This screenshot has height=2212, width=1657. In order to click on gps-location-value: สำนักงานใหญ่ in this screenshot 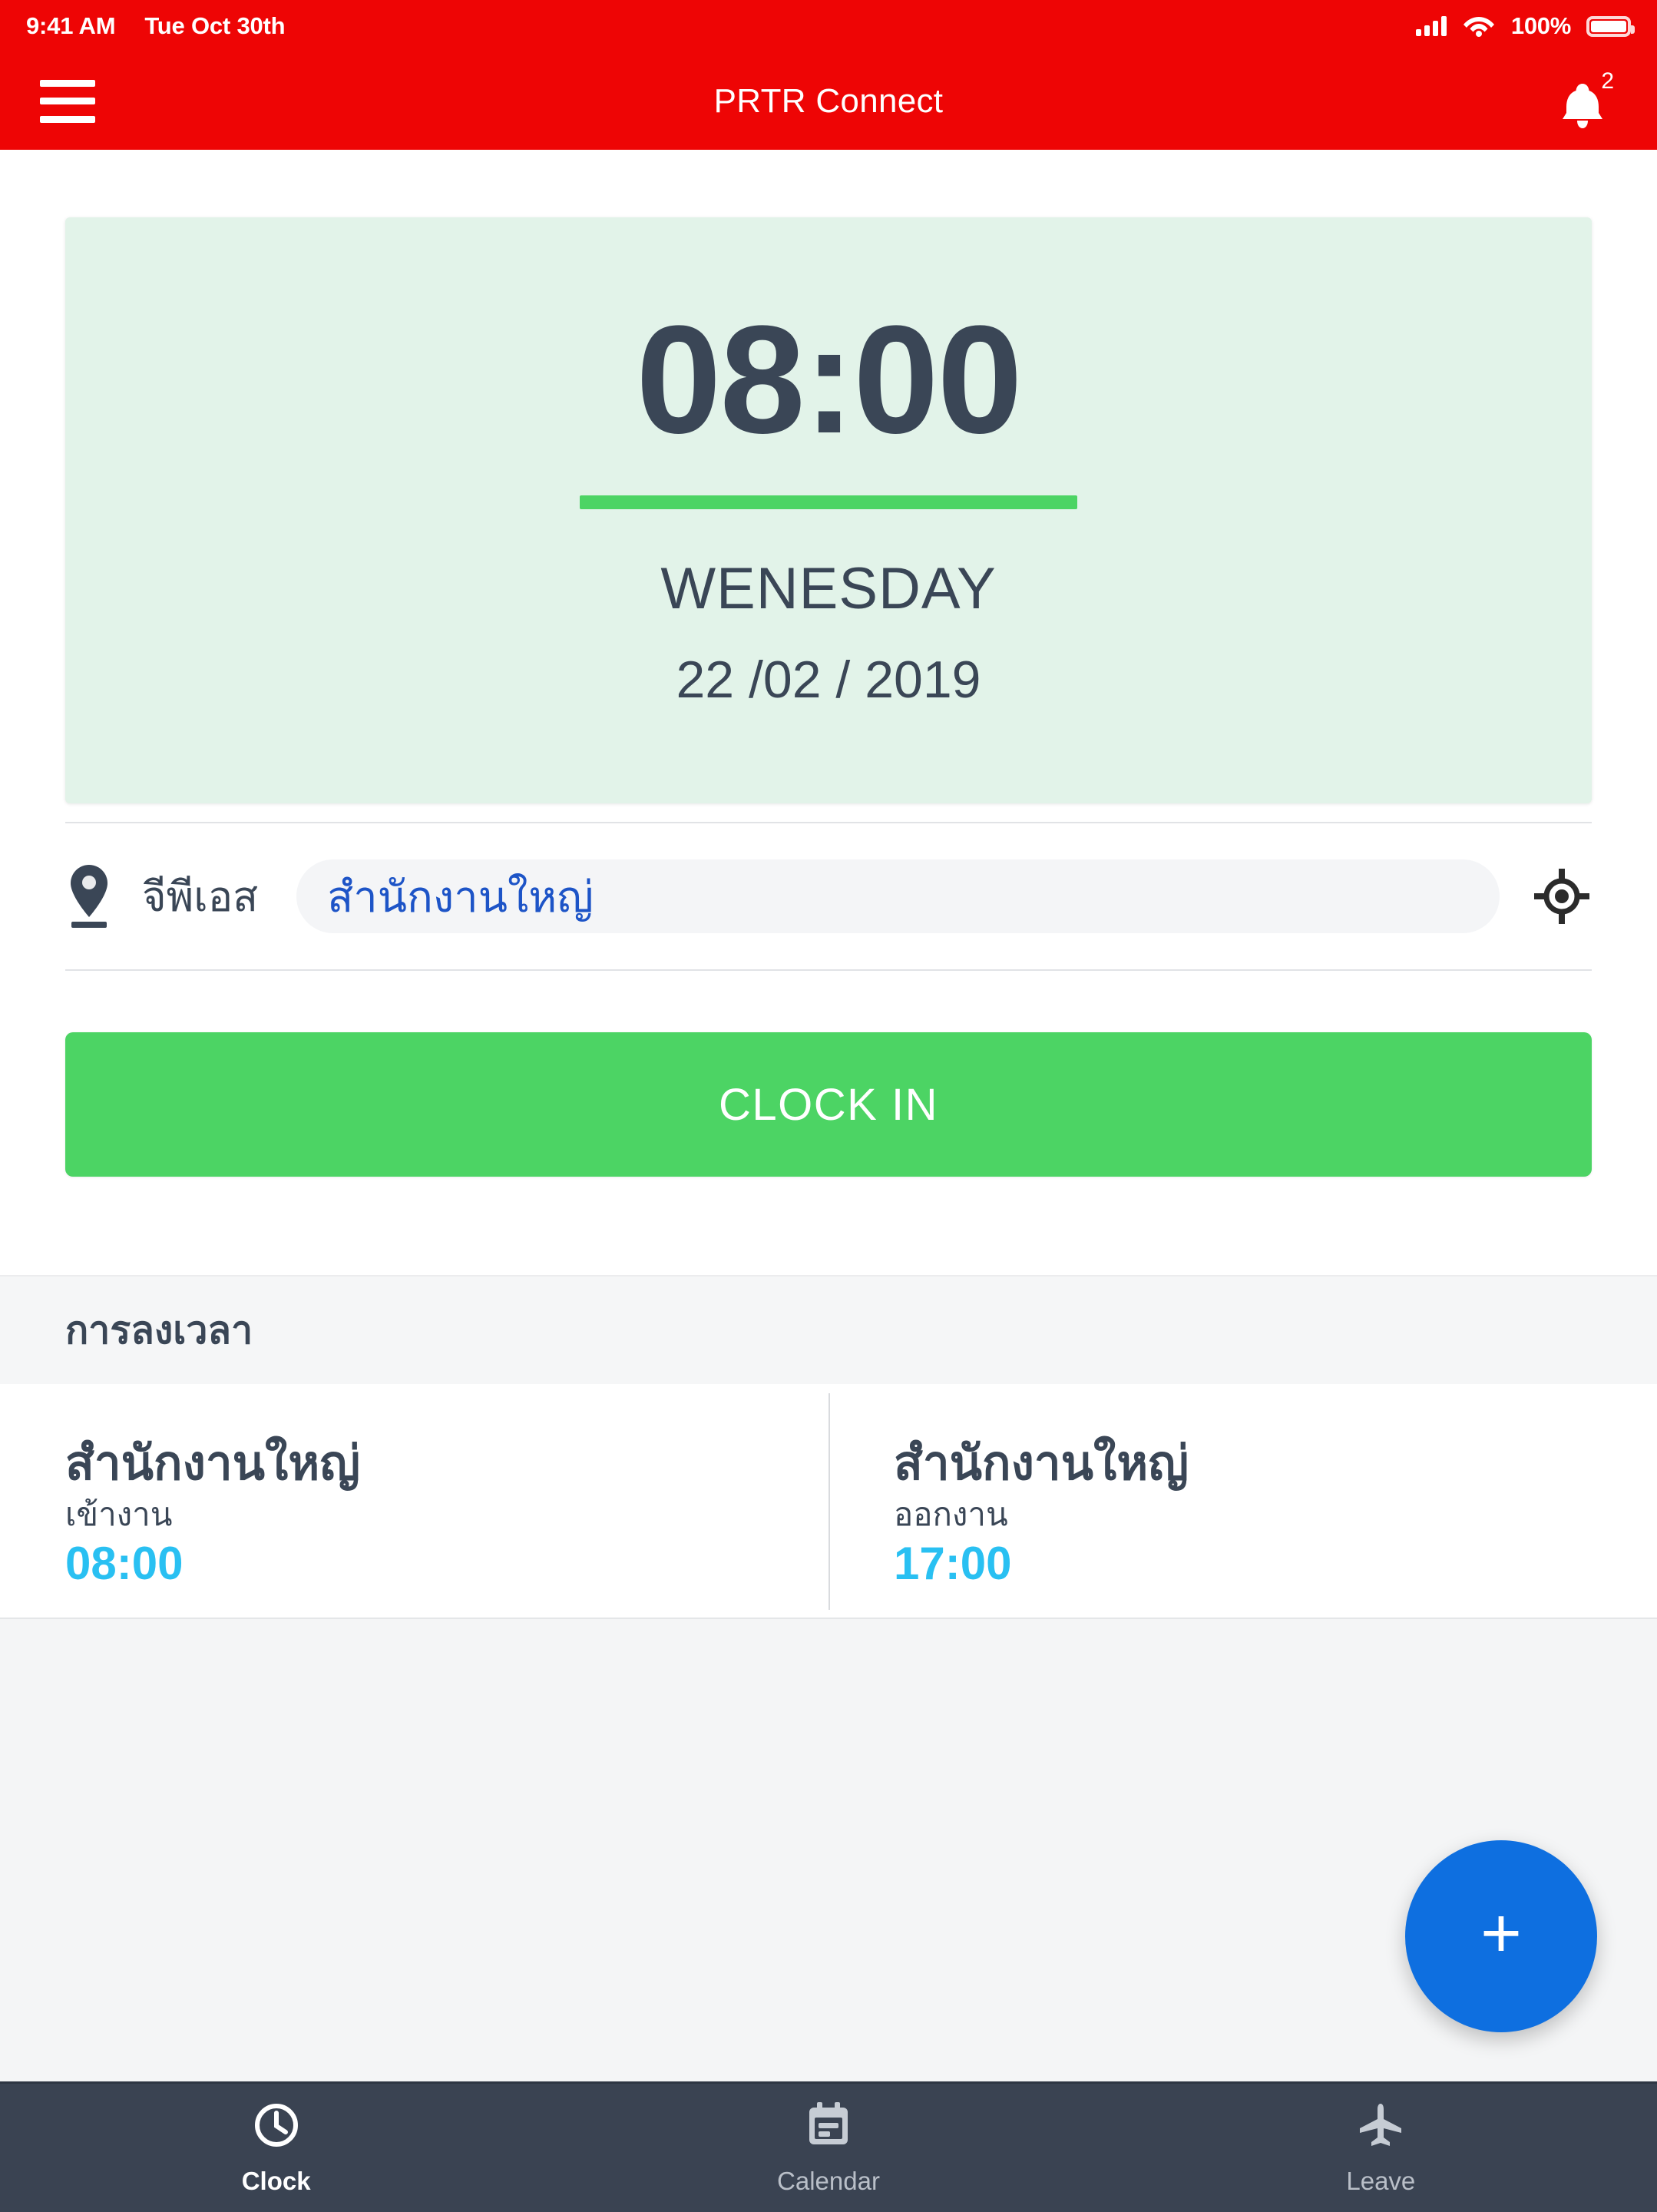, I will do `click(460, 897)`.